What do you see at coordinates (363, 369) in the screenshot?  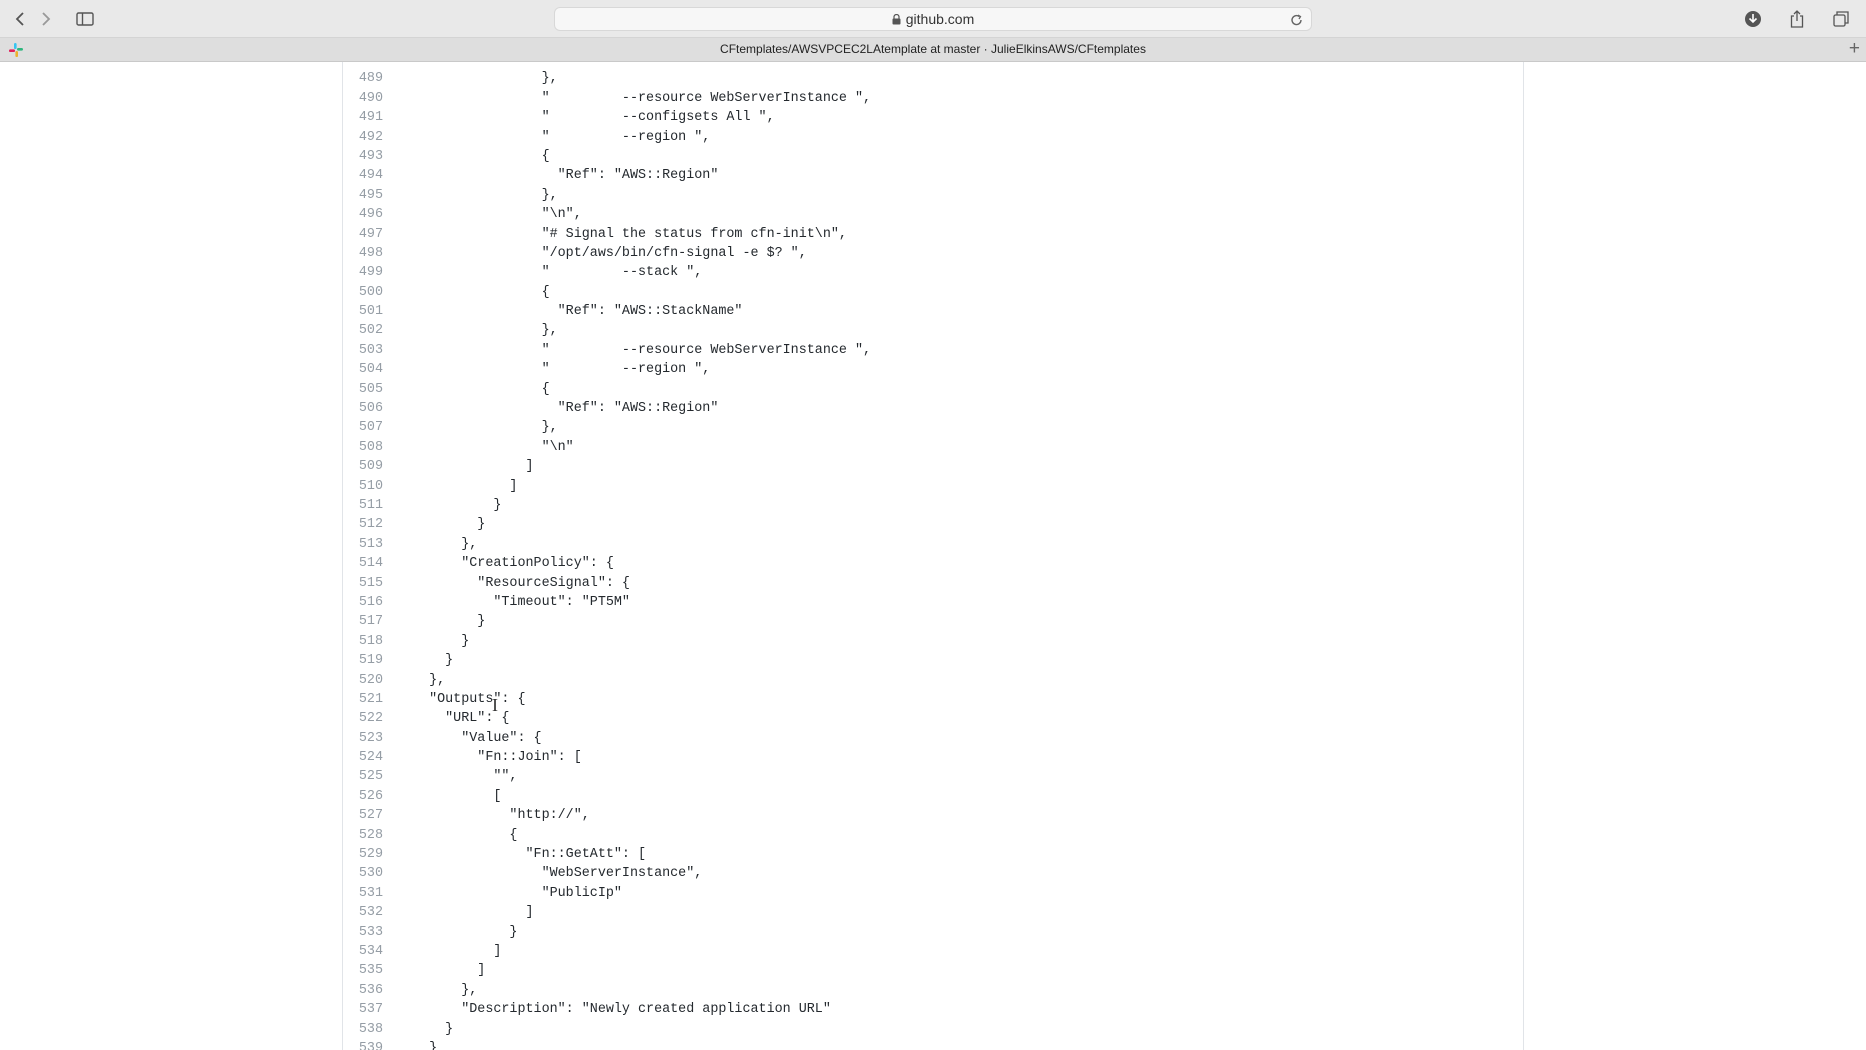 I see `line-number: 504` at bounding box center [363, 369].